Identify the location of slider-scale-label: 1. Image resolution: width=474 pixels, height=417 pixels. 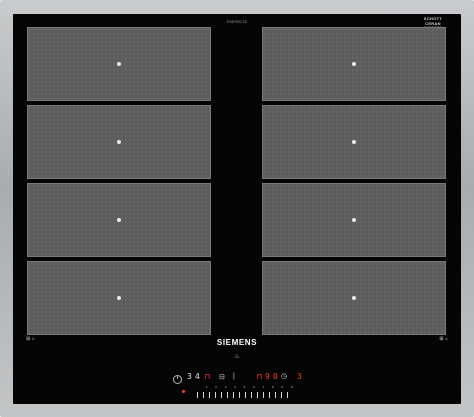
(206, 387).